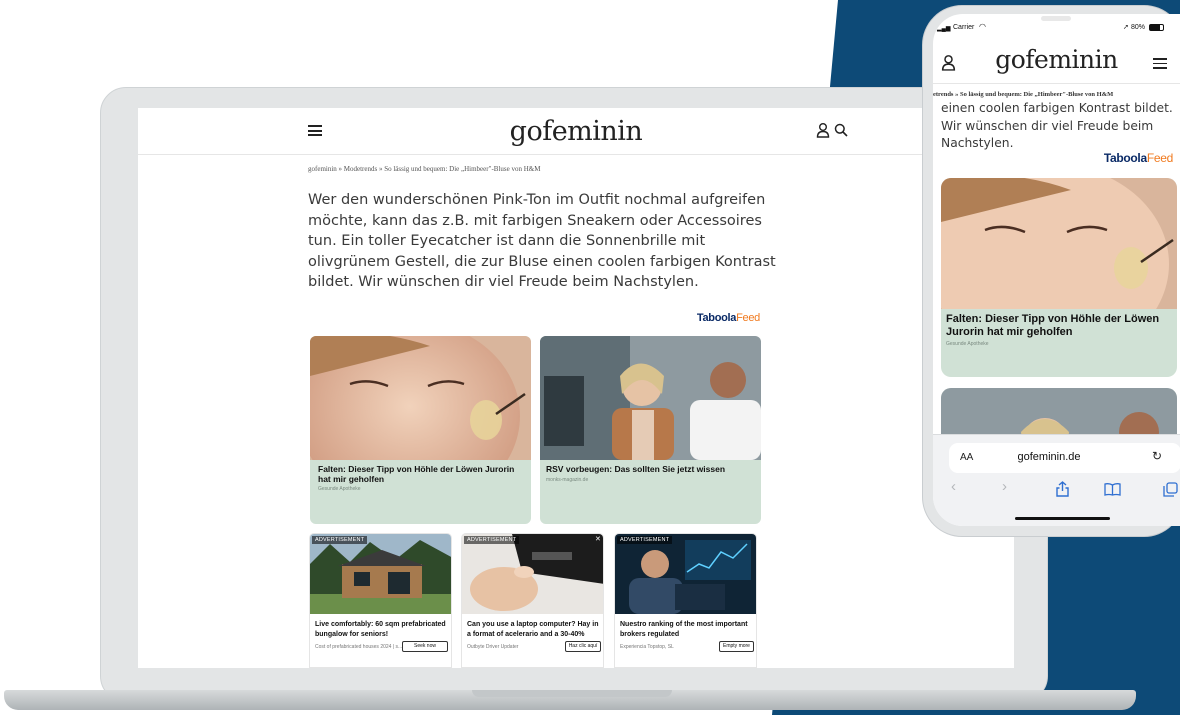 The image size is (1180, 715). What do you see at coordinates (493, 647) in the screenshot?
I see `ad-source: Outbyte Driver Updater` at bounding box center [493, 647].